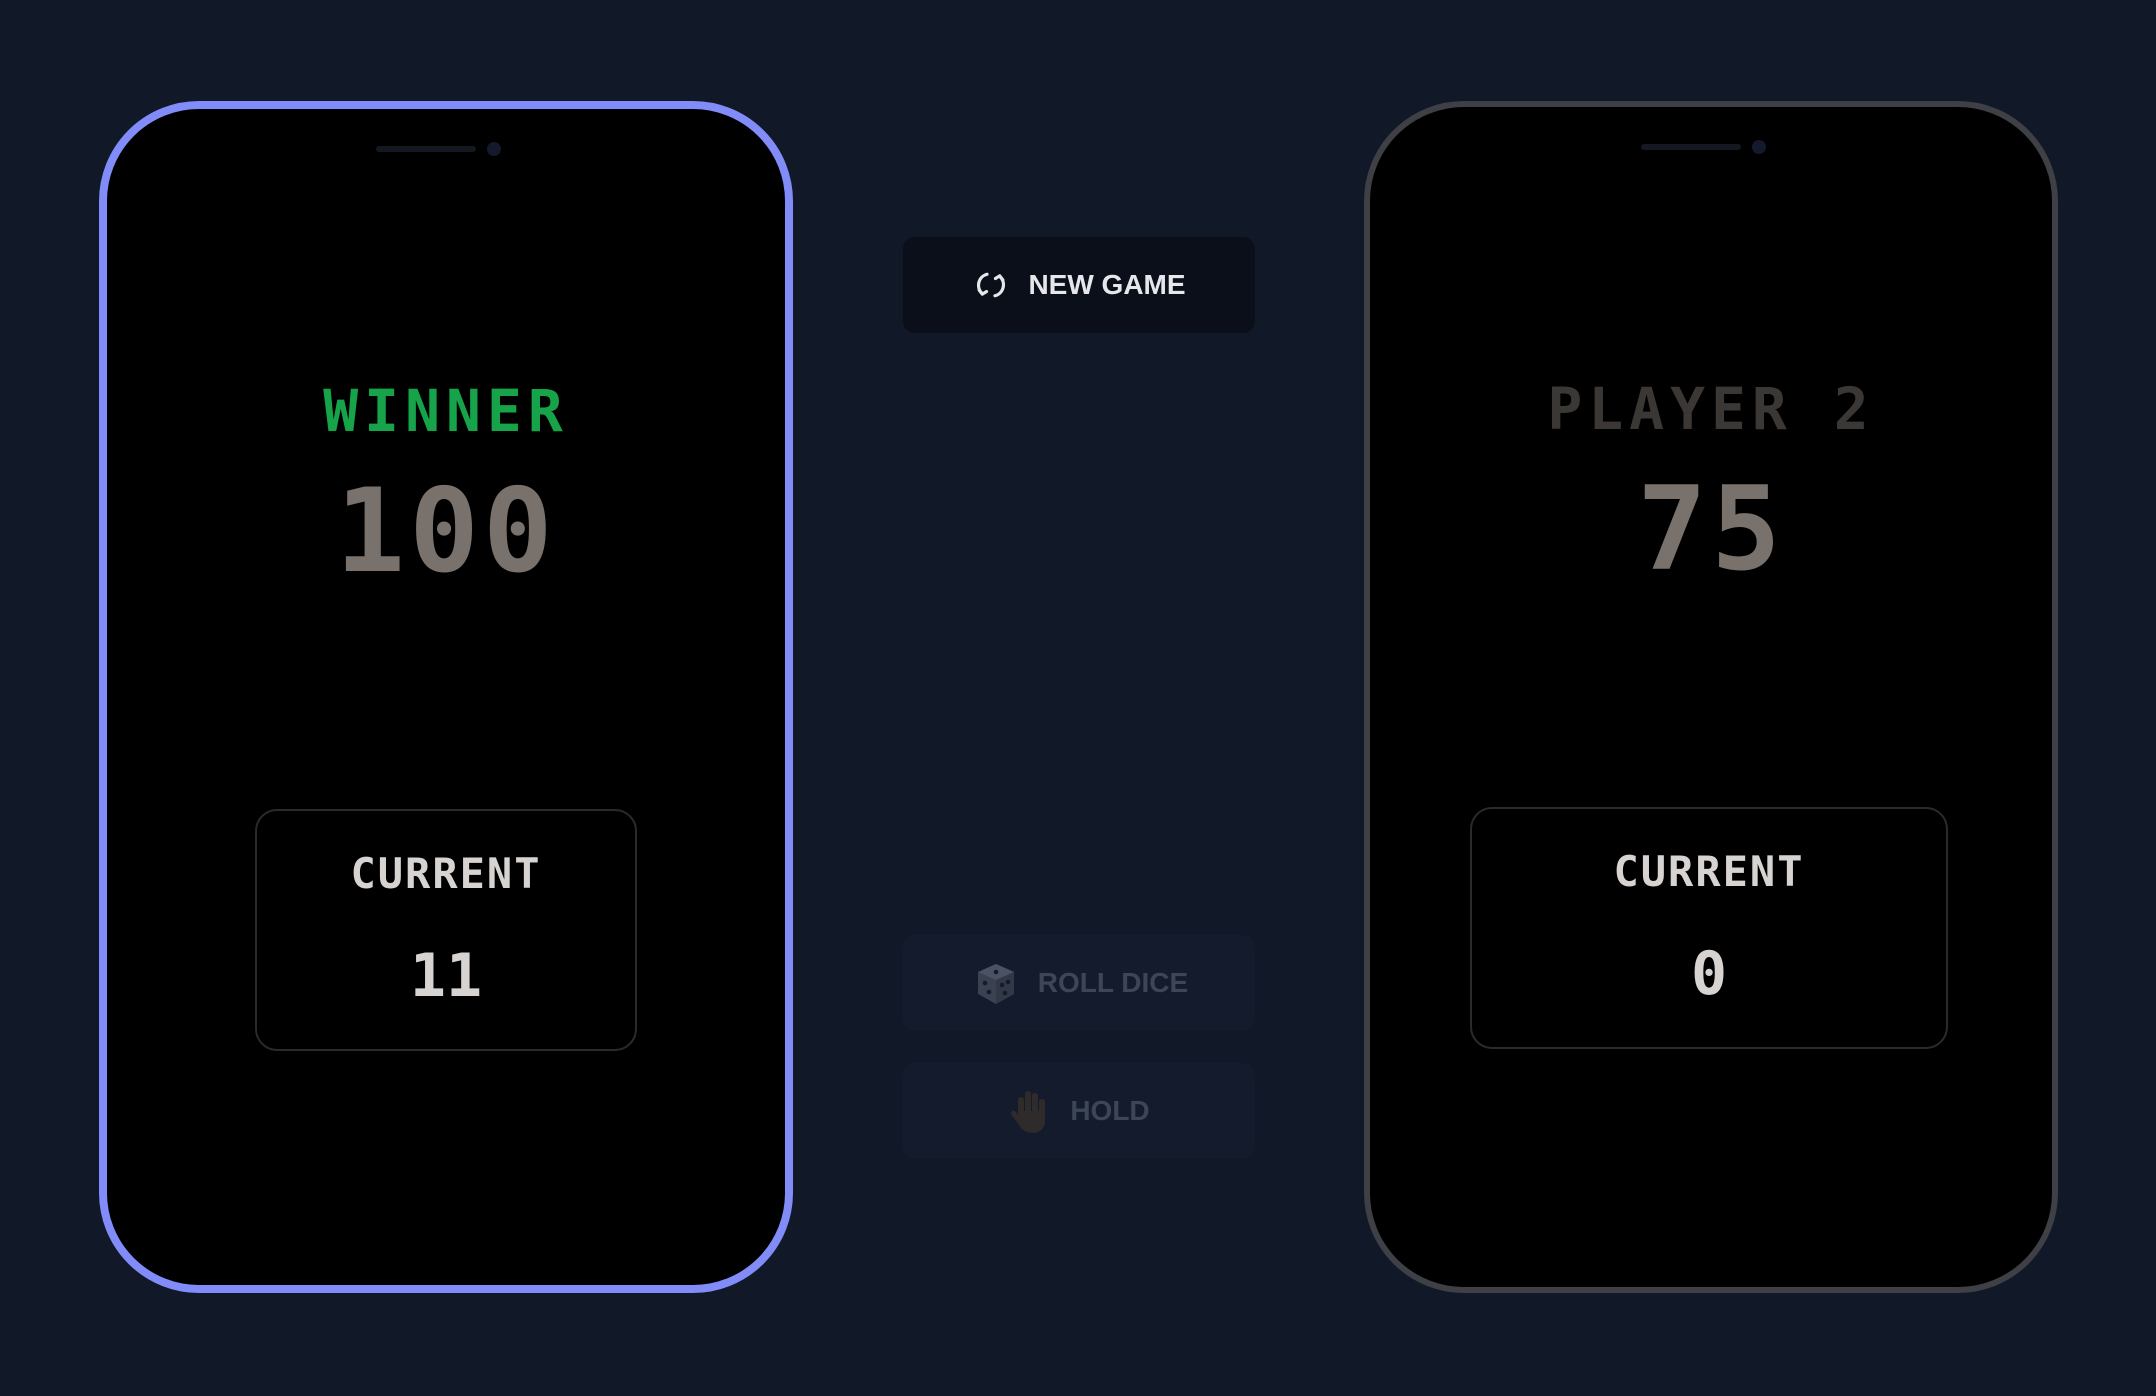 This screenshot has height=1396, width=2156. I want to click on player-2-current-score: 0, so click(1709, 974).